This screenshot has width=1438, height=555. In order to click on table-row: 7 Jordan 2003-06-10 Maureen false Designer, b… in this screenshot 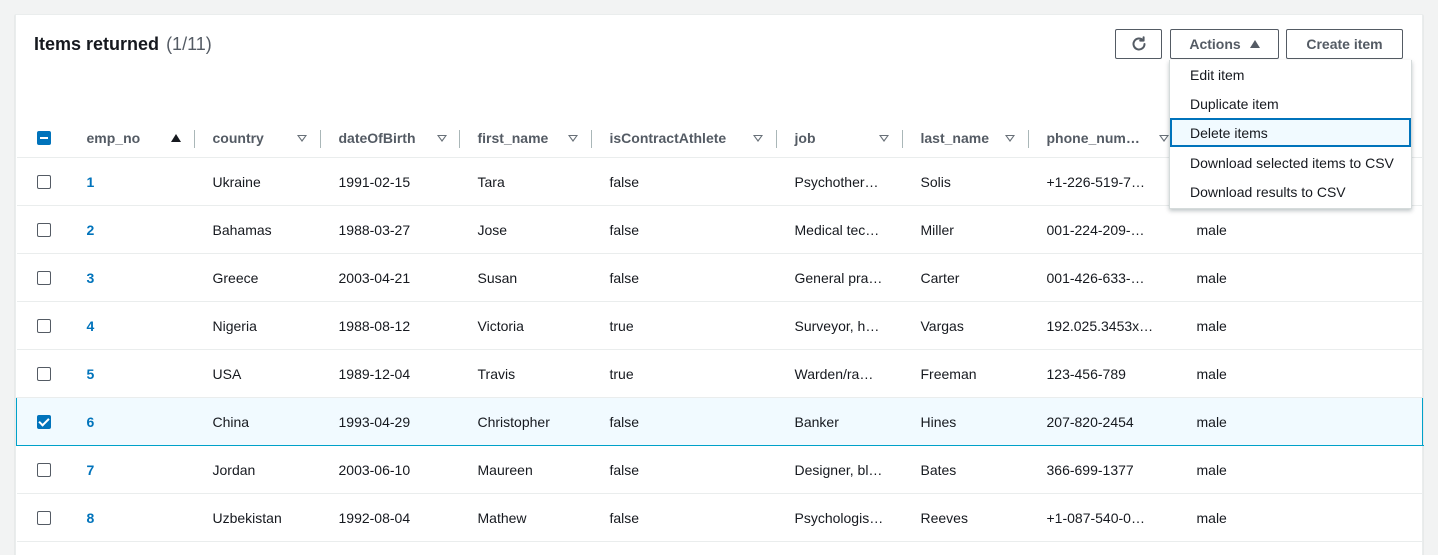, I will do `click(719, 469)`.